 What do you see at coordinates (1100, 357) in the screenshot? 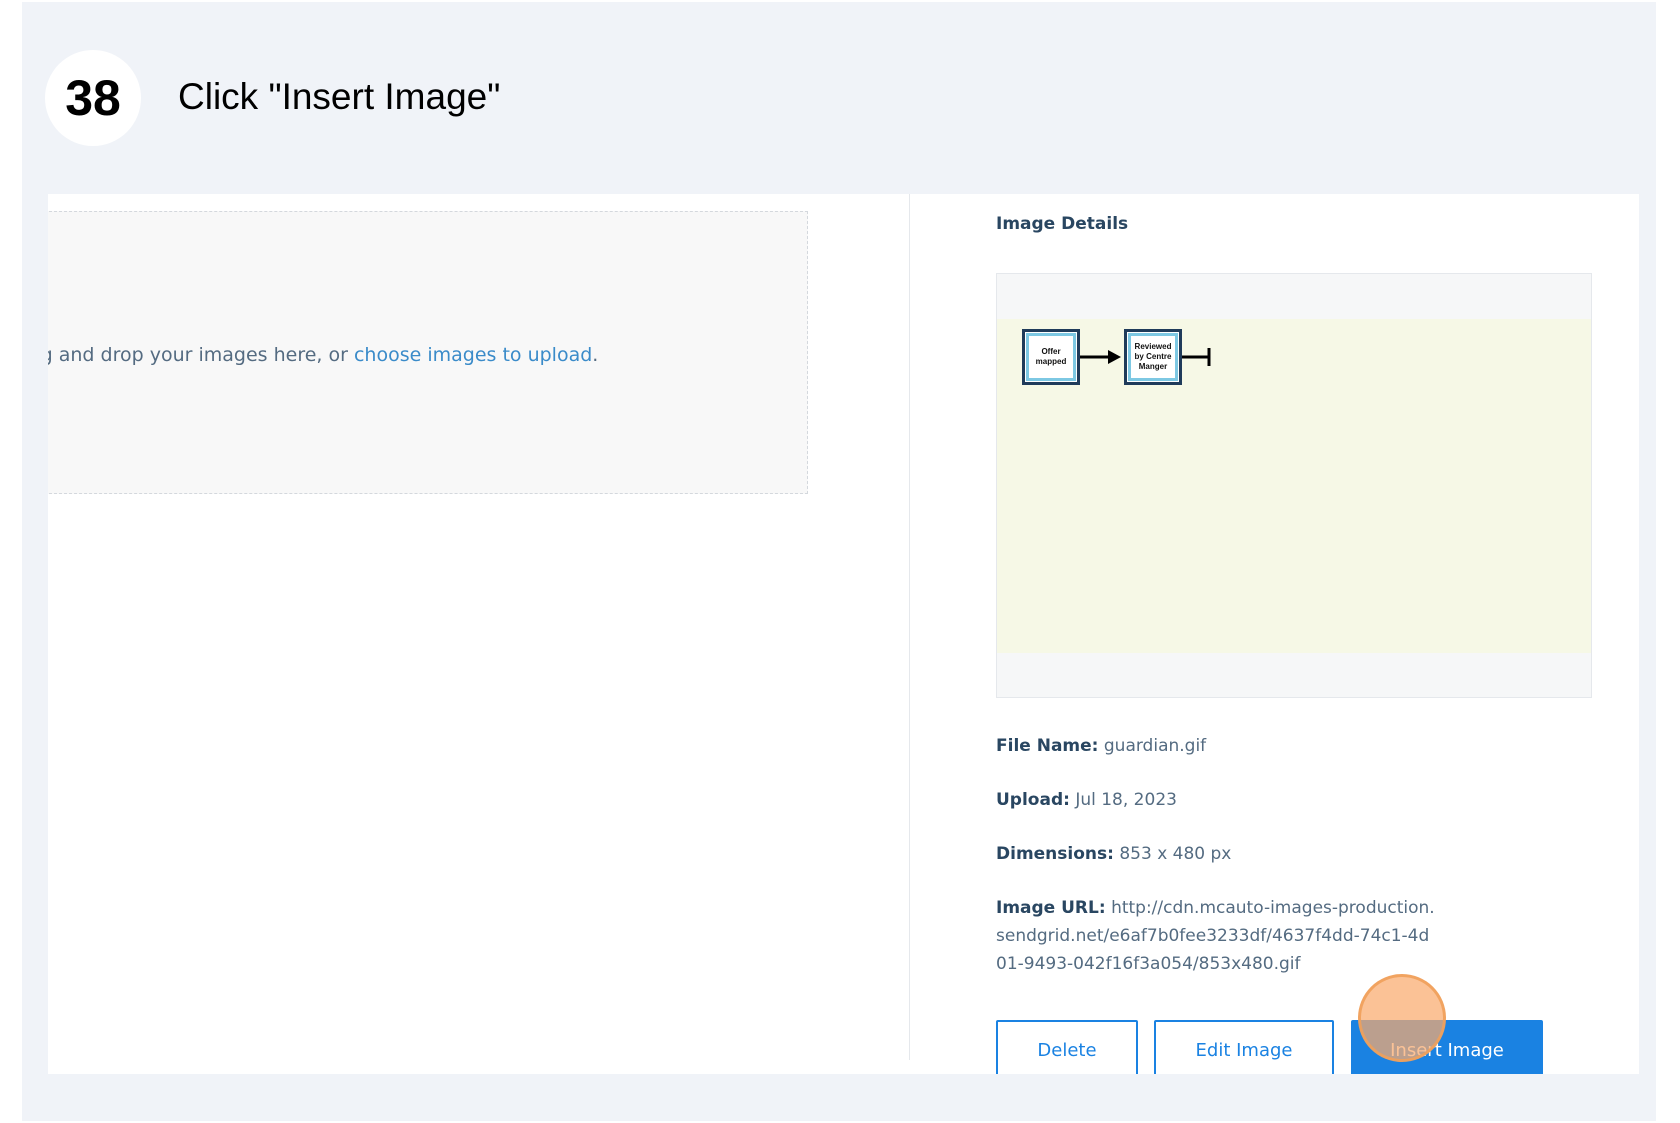
I see `flow-arrow-icon` at bounding box center [1100, 357].